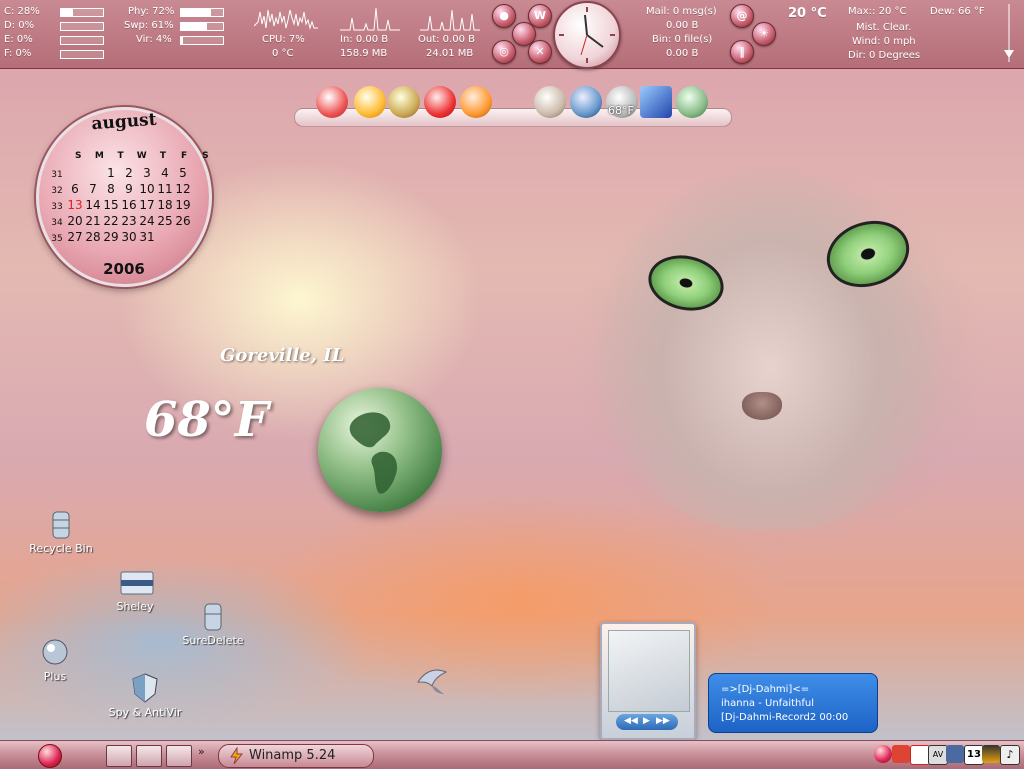 The height and width of the screenshot is (769, 1024). Describe the element at coordinates (147, 205) in the screenshot. I see `calendar-day: 17` at that location.